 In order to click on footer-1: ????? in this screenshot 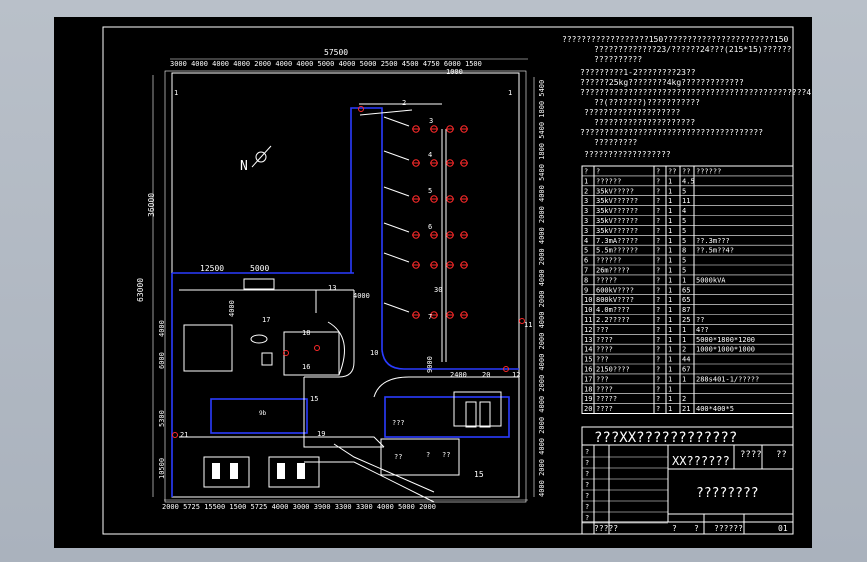, I will do `click(606, 528)`.